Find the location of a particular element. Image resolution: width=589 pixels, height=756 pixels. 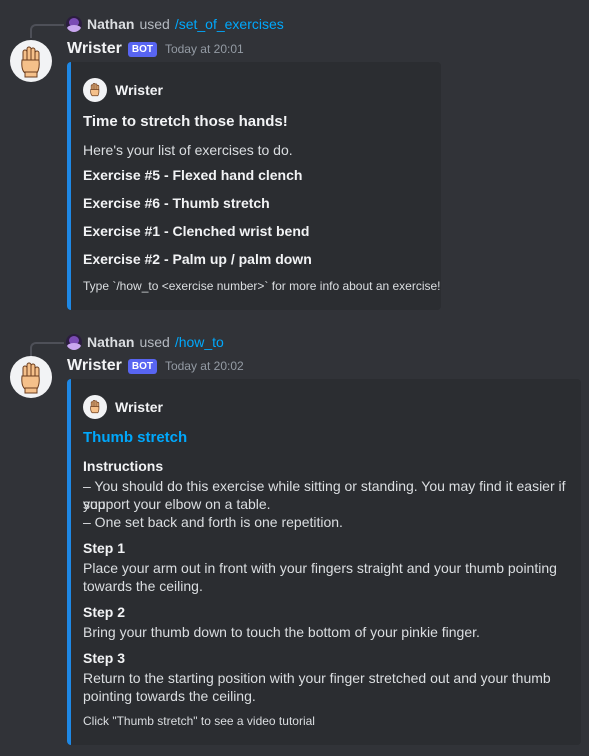

exercise-item: Exercise #6 - Thumb stretch is located at coordinates (176, 203).